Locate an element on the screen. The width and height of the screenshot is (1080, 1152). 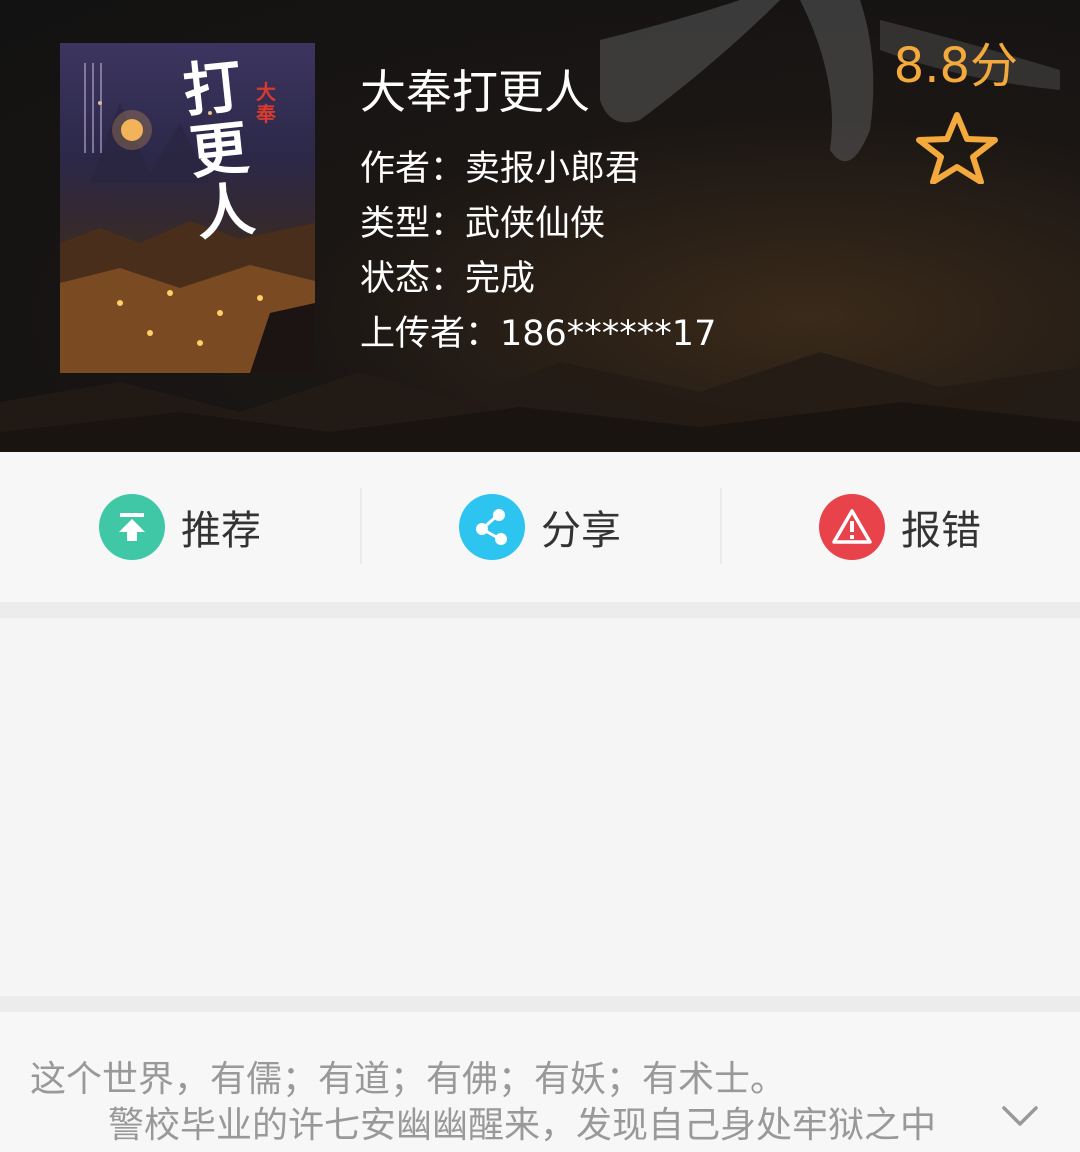
warning-icon is located at coordinates (852, 527).